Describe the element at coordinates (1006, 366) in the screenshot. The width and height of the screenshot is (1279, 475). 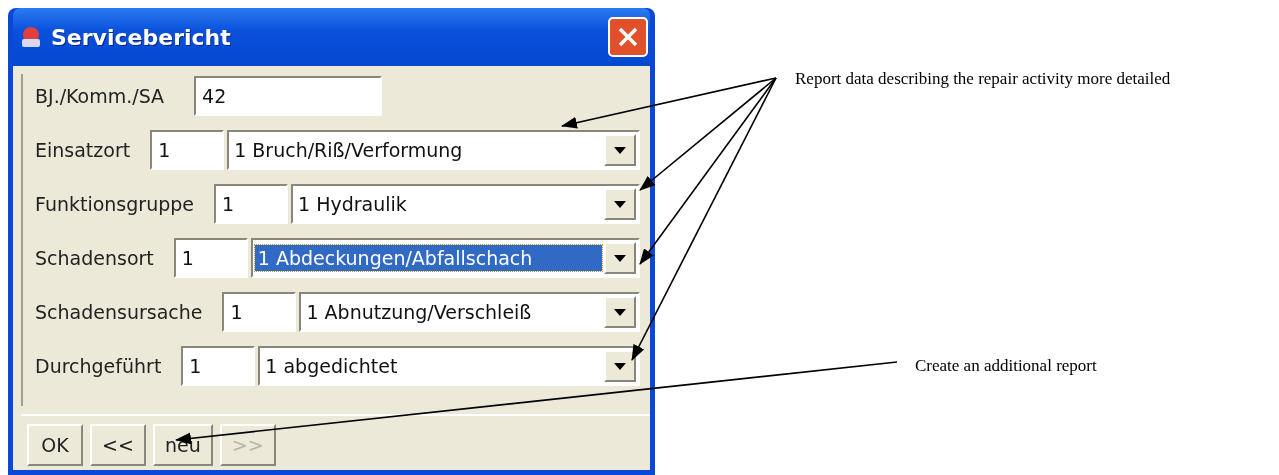
I see `annotation-text: Create an additional report` at that location.